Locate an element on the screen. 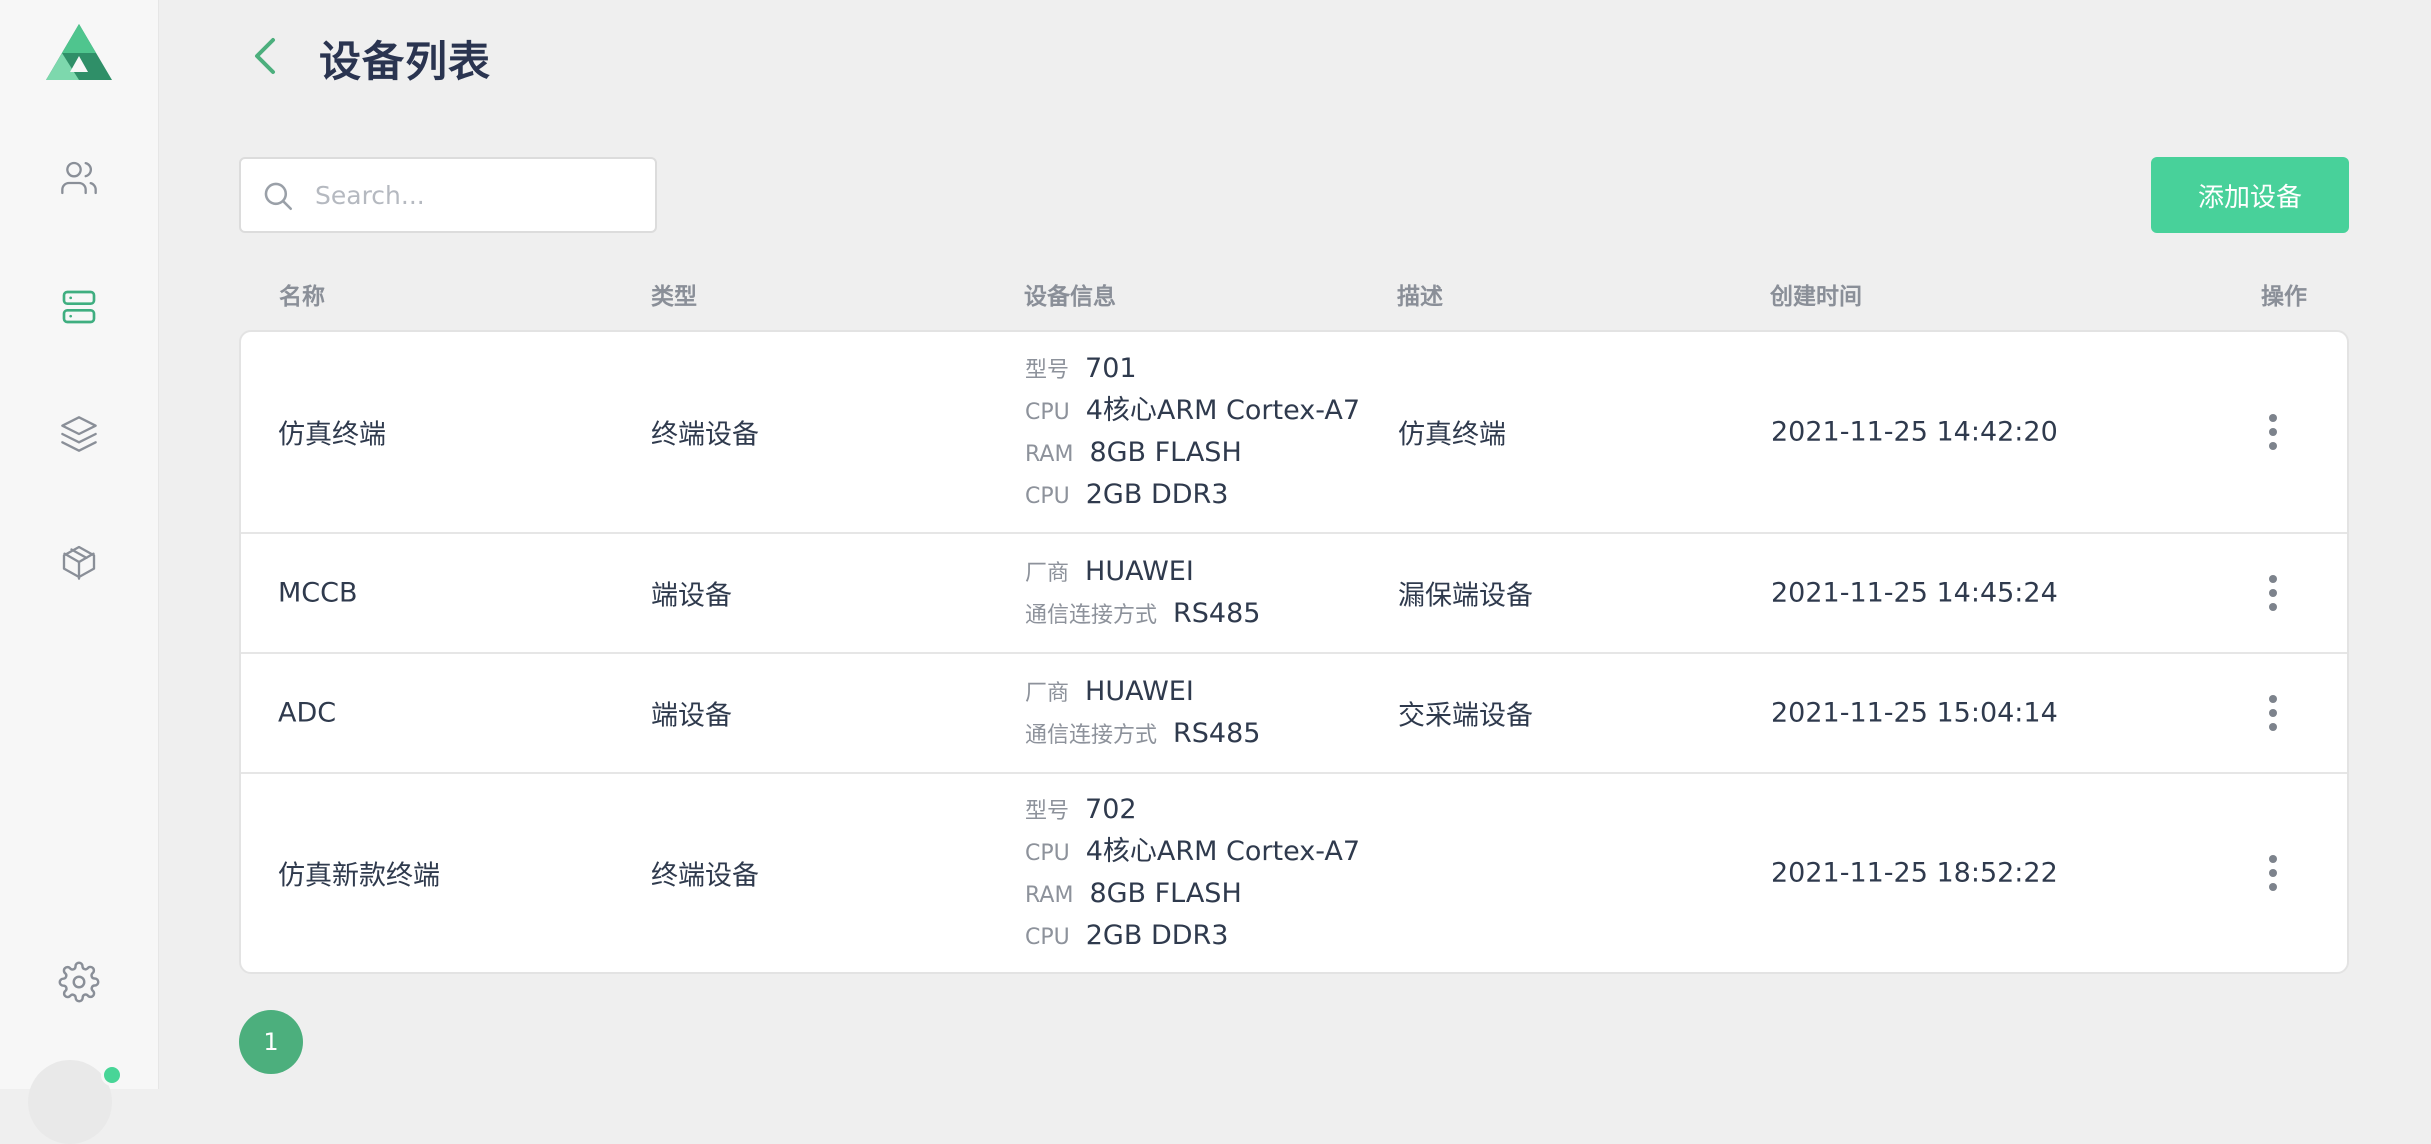 The height and width of the screenshot is (1144, 2431). row-name: MCCB is located at coordinates (318, 593).